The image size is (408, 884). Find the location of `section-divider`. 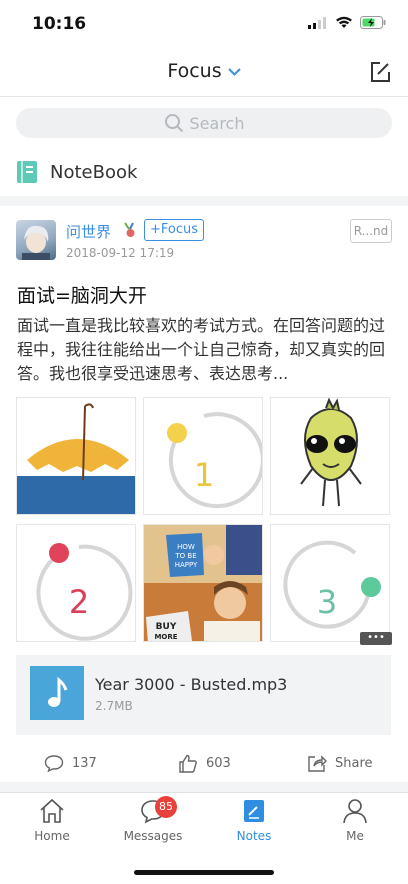

section-divider is located at coordinates (204, 201).